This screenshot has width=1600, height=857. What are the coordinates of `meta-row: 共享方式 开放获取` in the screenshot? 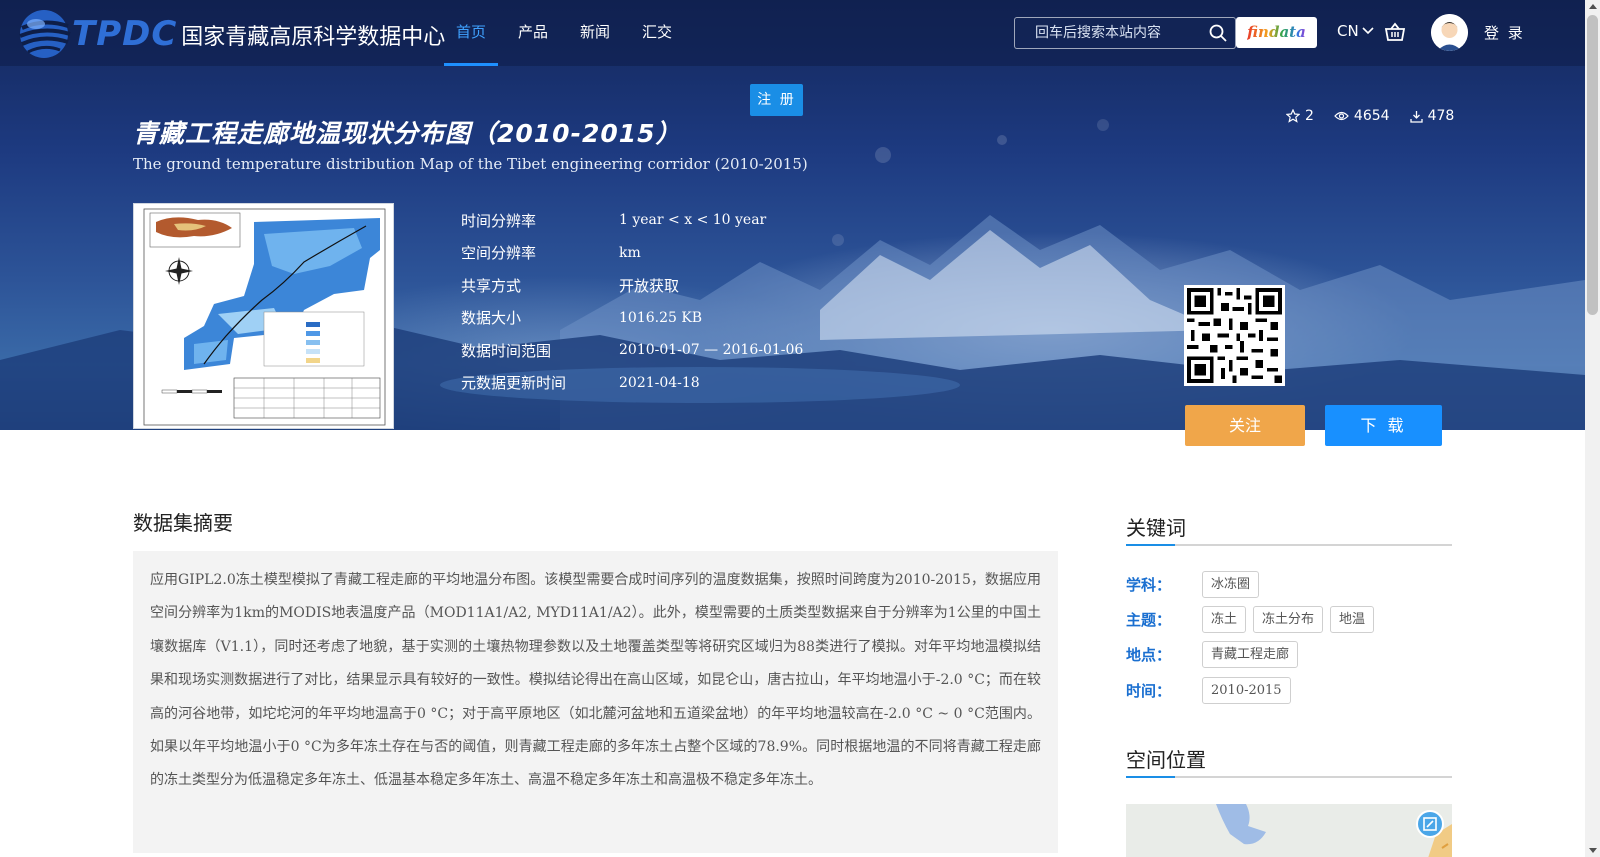 It's located at (632, 285).